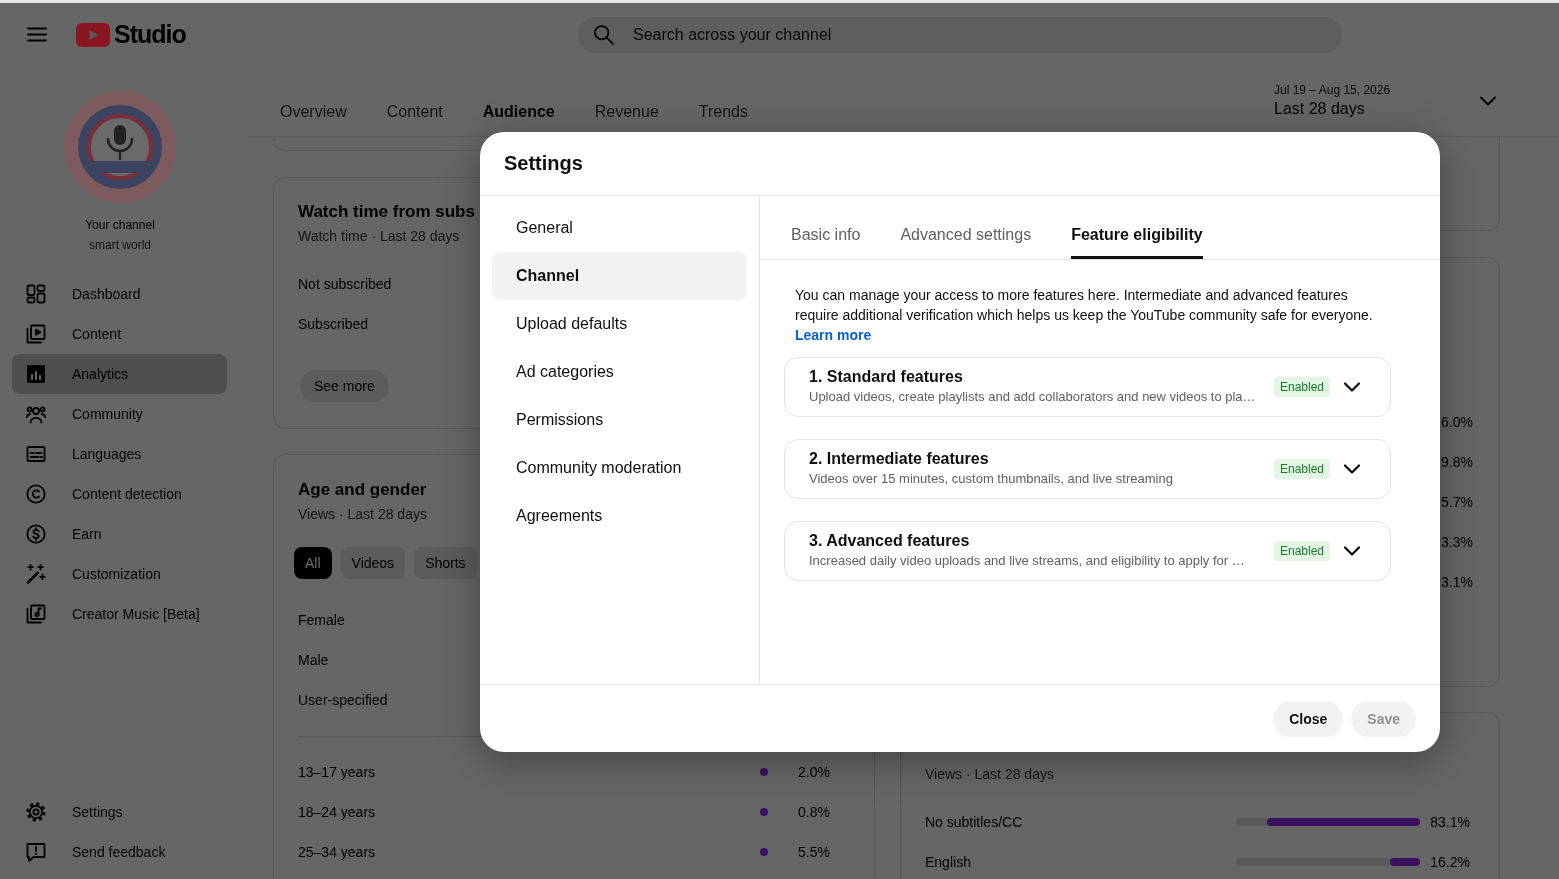 This screenshot has height=879, width=1559. What do you see at coordinates (1450, 822) in the screenshot?
I see `percentage-value: 83.1%` at bounding box center [1450, 822].